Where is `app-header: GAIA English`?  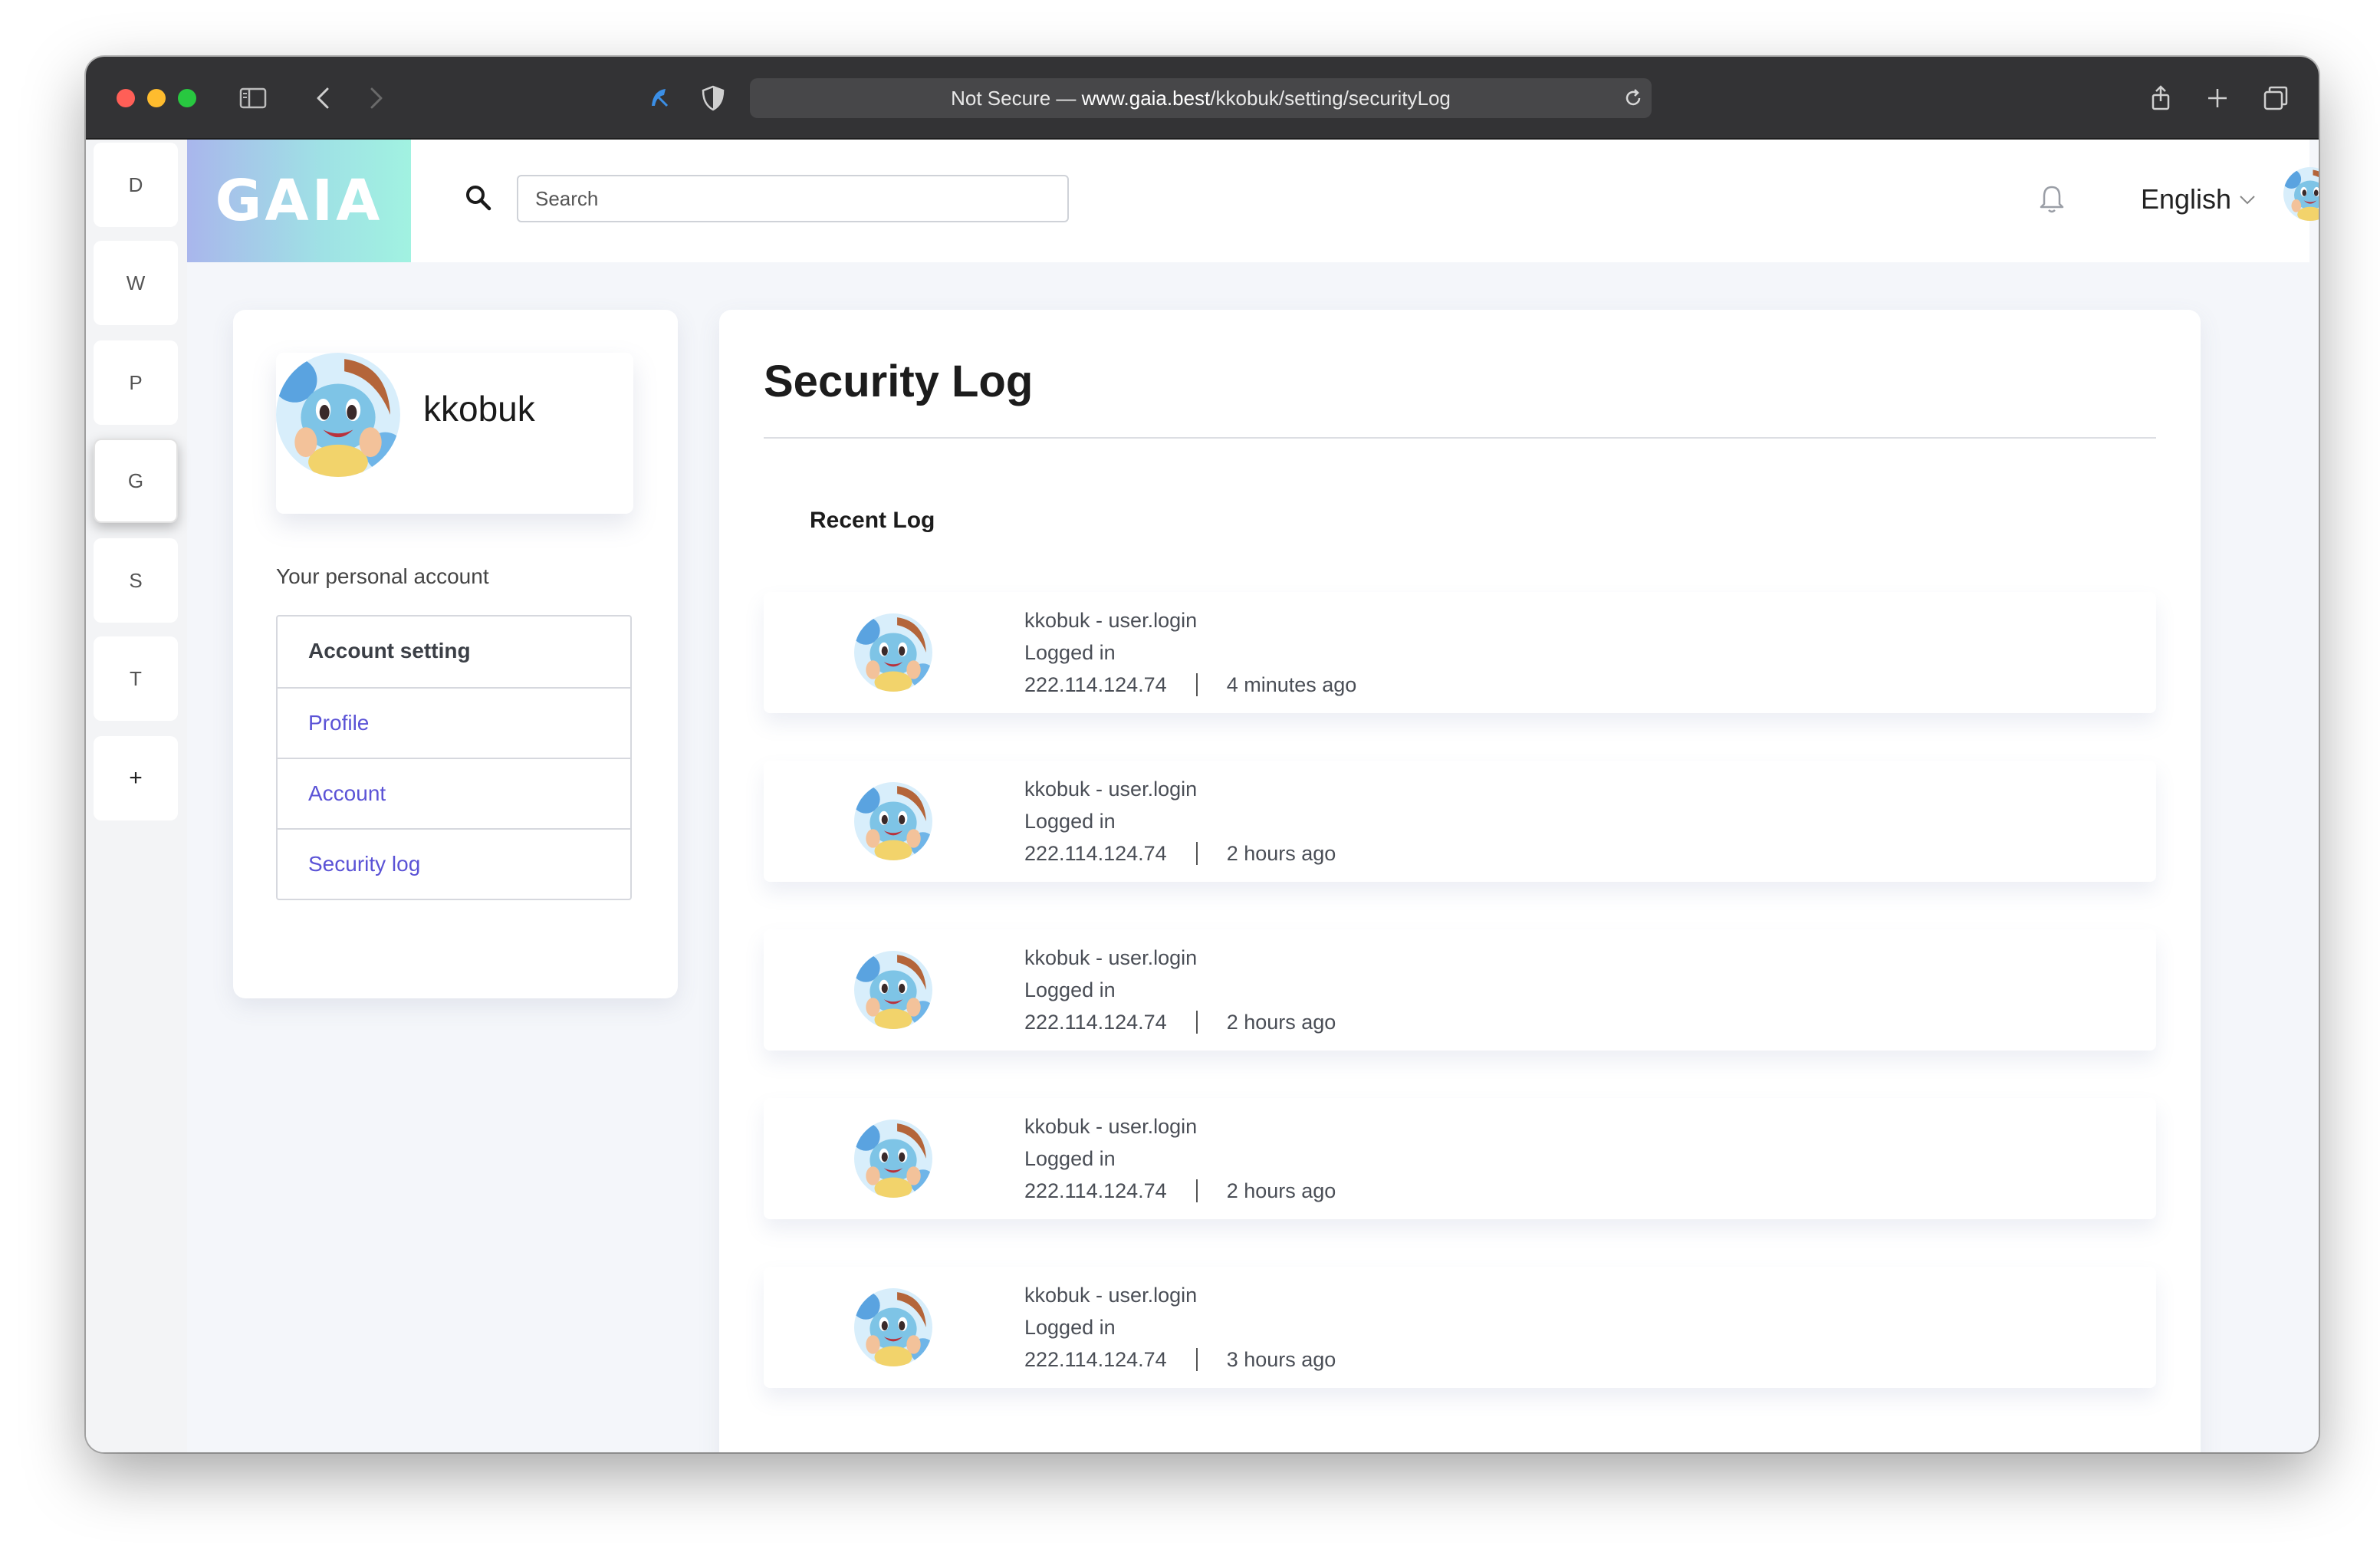 app-header: GAIA English is located at coordinates (1248, 201).